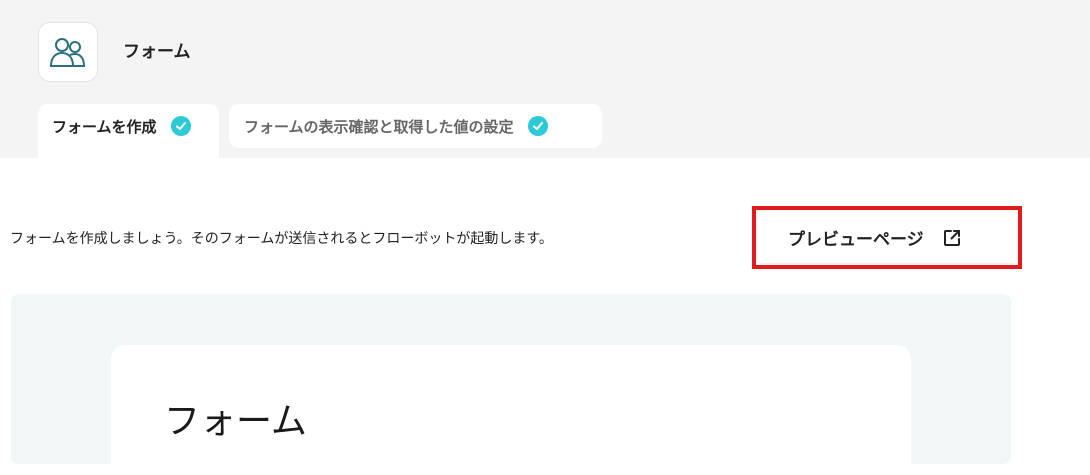 The width and height of the screenshot is (1090, 475). What do you see at coordinates (104, 126) in the screenshot?
I see `tab-label: フォームを作成` at bounding box center [104, 126].